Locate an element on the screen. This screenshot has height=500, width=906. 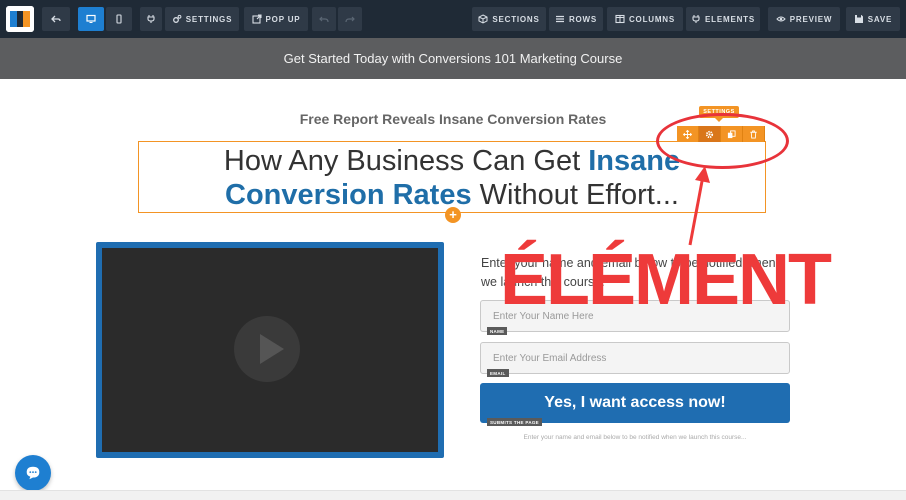
cube-icon is located at coordinates (483, 19).